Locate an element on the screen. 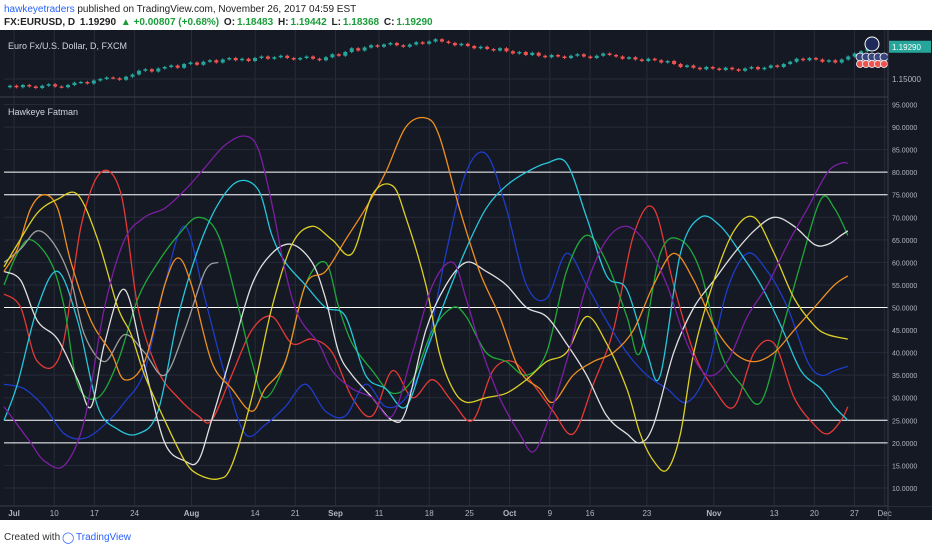 The image size is (932, 550). open-value: 1.18483 is located at coordinates (255, 22).